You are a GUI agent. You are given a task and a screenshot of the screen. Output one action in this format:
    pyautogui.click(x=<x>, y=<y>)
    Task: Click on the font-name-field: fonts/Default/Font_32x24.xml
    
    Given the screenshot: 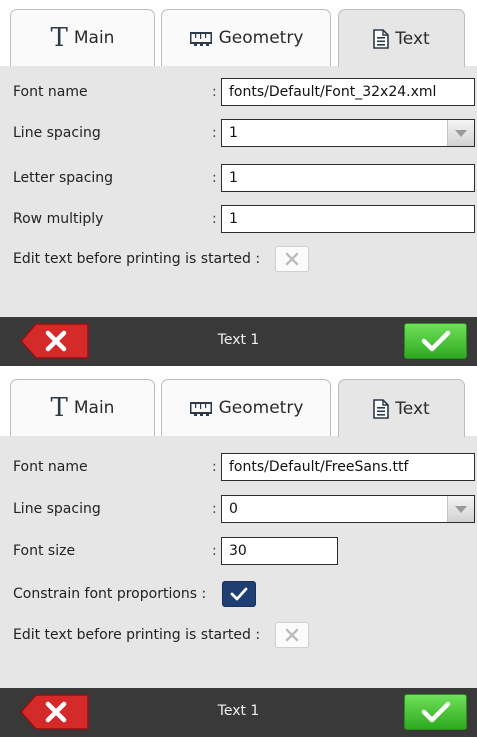 What is the action you would take?
    pyautogui.click(x=348, y=92)
    